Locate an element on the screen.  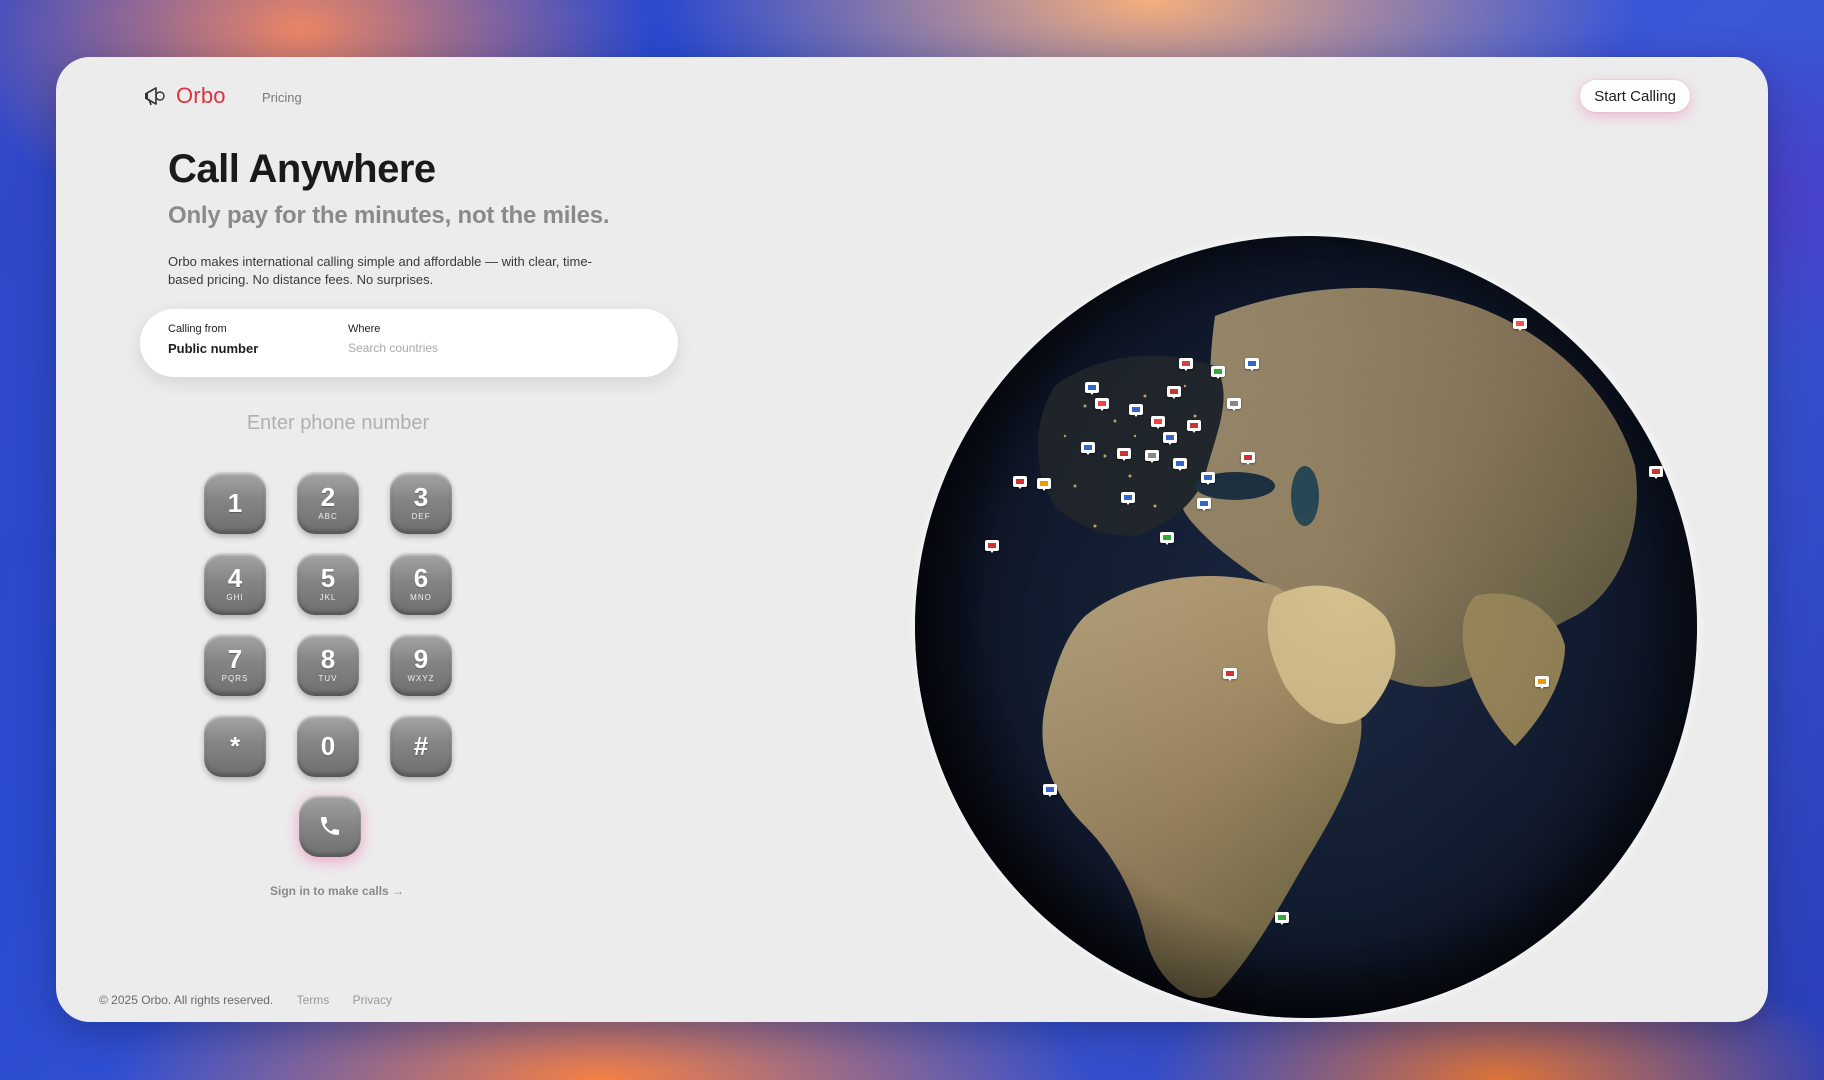
key-digit: 3 is located at coordinates (421, 497).